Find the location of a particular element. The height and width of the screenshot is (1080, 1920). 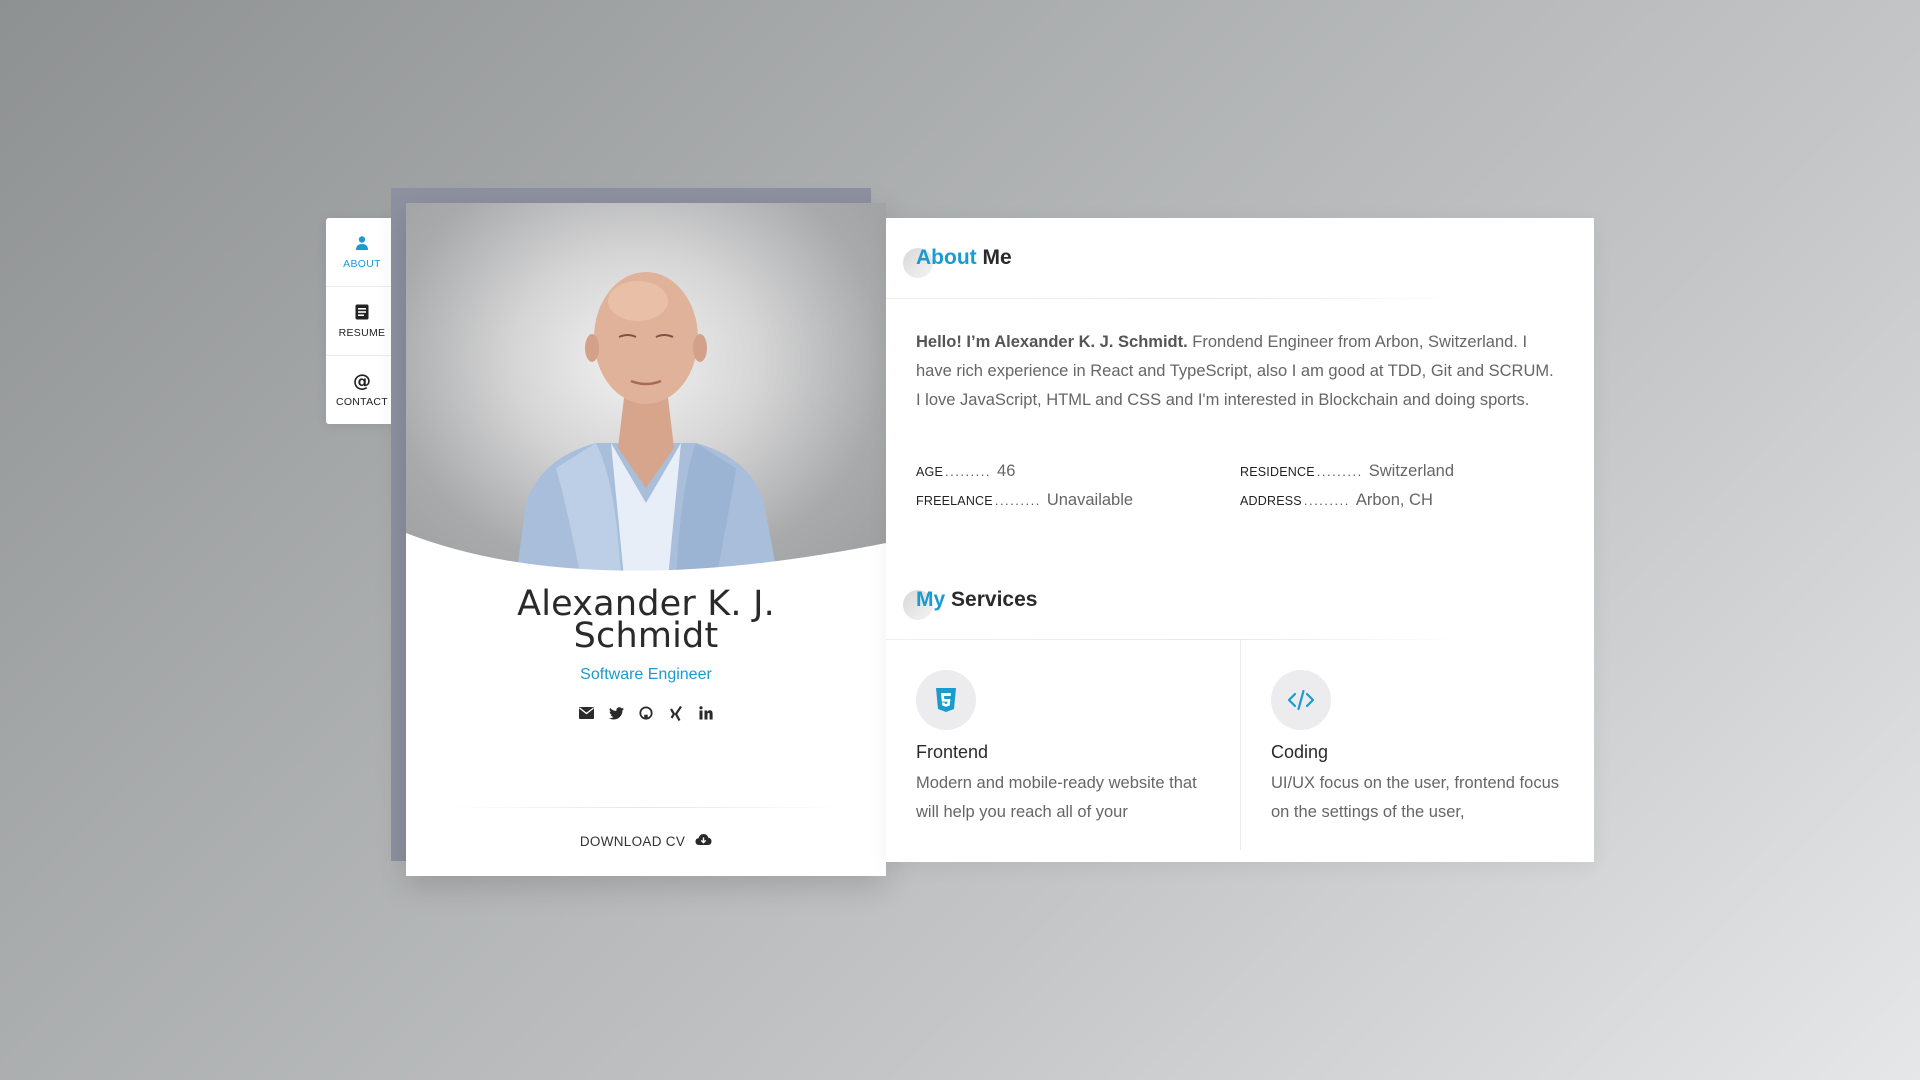

document-icon is located at coordinates (362, 312).